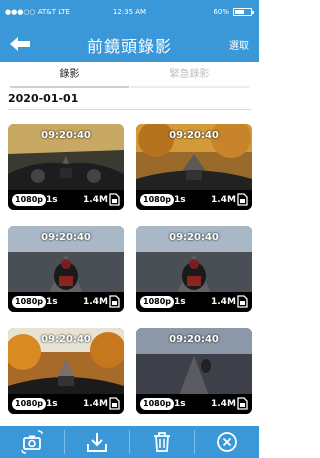 The image size is (320, 458). What do you see at coordinates (221, 12) in the screenshot?
I see `battery-percent: 60%` at bounding box center [221, 12].